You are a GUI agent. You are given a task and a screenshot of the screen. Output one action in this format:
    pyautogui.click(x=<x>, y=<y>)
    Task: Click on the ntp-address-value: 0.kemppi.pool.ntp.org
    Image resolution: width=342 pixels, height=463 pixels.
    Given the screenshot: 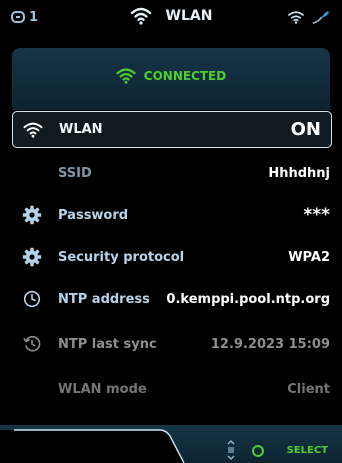 What is the action you would take?
    pyautogui.click(x=248, y=299)
    